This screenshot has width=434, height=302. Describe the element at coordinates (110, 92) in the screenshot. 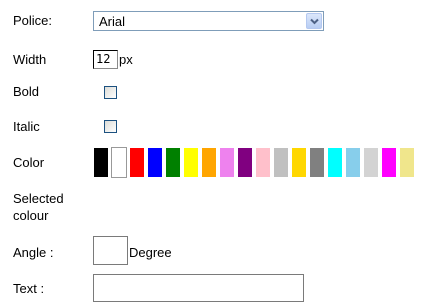

I see `bold-checkbox` at that location.